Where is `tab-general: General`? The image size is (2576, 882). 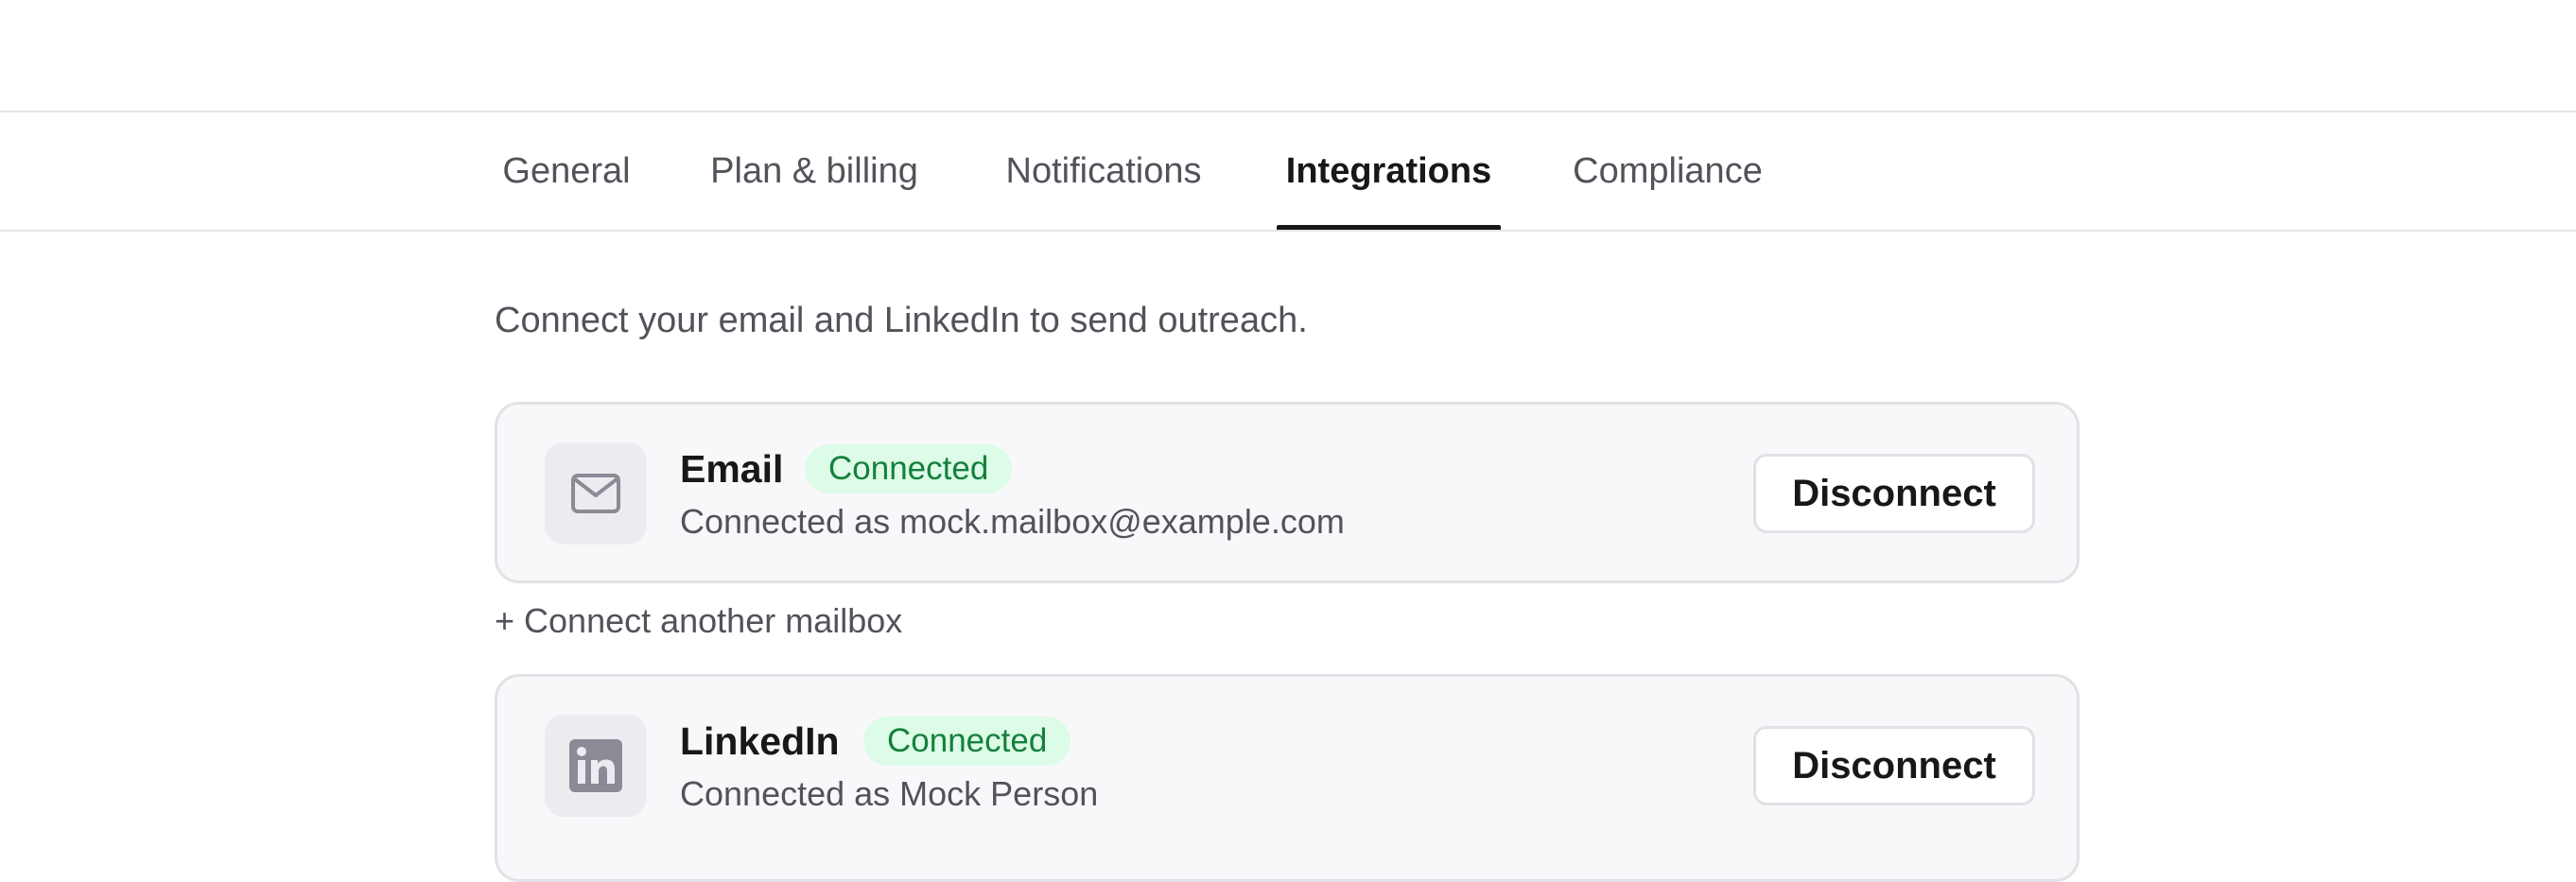 tab-general: General is located at coordinates (566, 171).